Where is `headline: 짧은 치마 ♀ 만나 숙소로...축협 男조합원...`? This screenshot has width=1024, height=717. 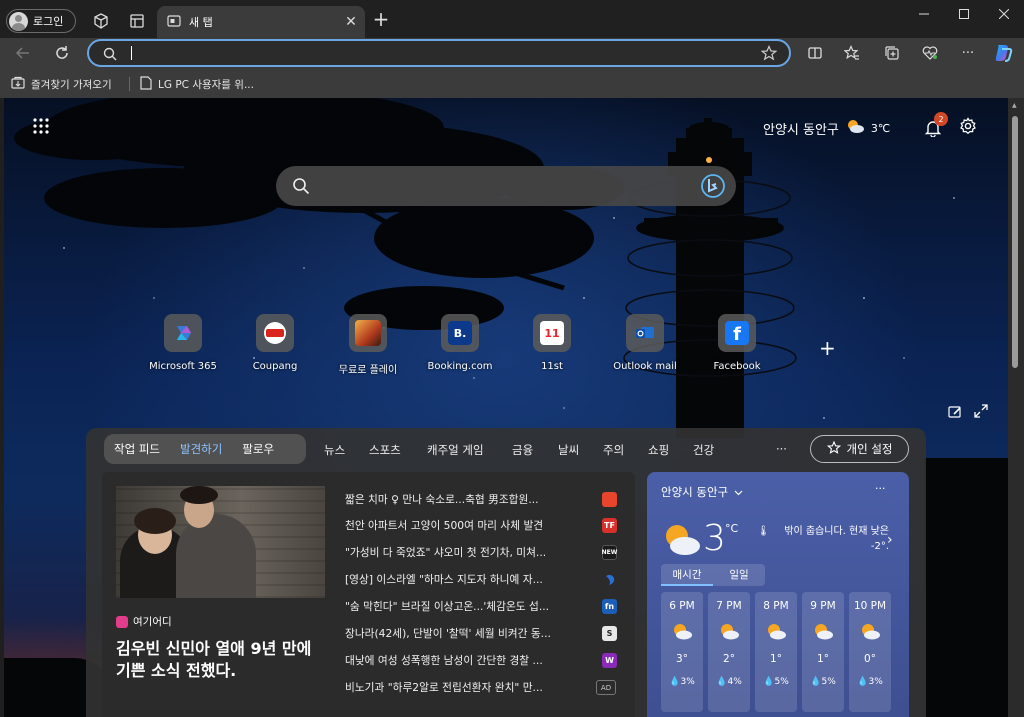
headline: 짧은 치마 ♀ 만나 숙소로...축협 男조합원... is located at coordinates (483, 499).